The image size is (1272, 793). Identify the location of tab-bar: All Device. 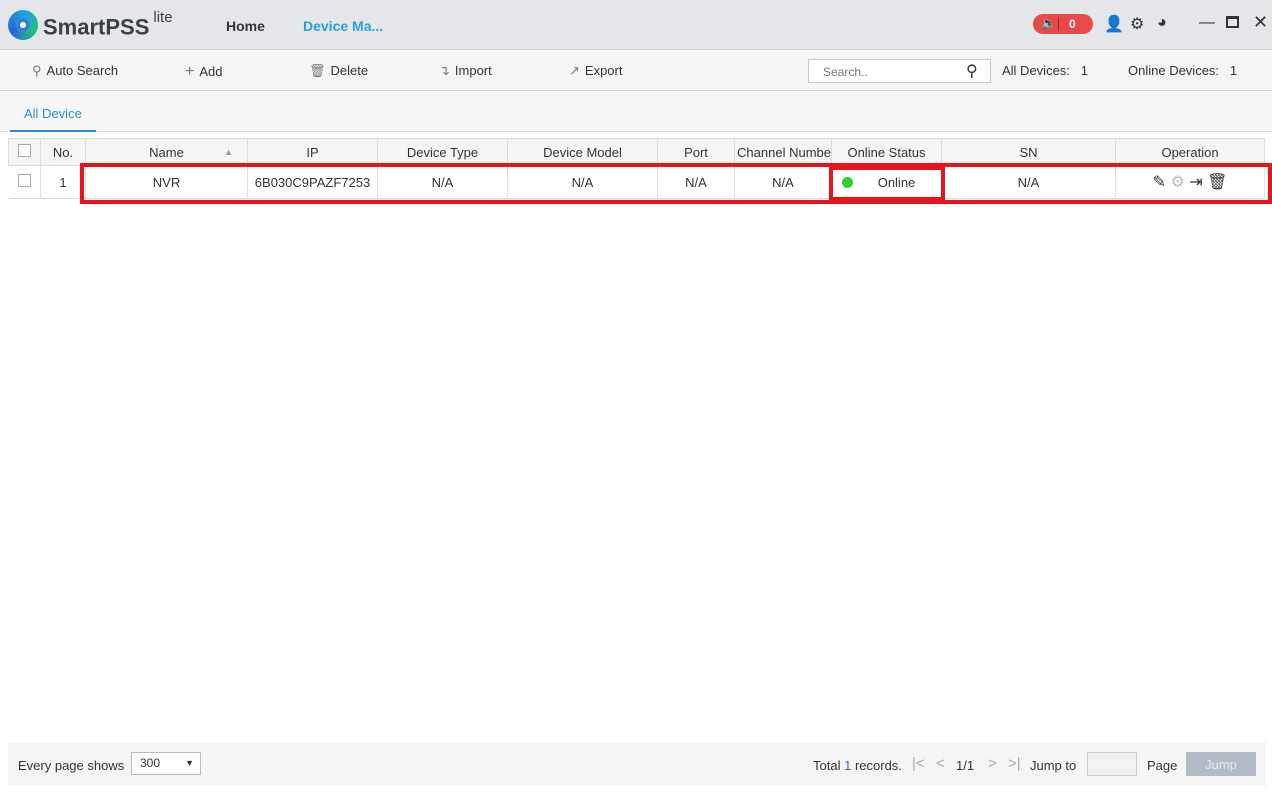
(636, 112).